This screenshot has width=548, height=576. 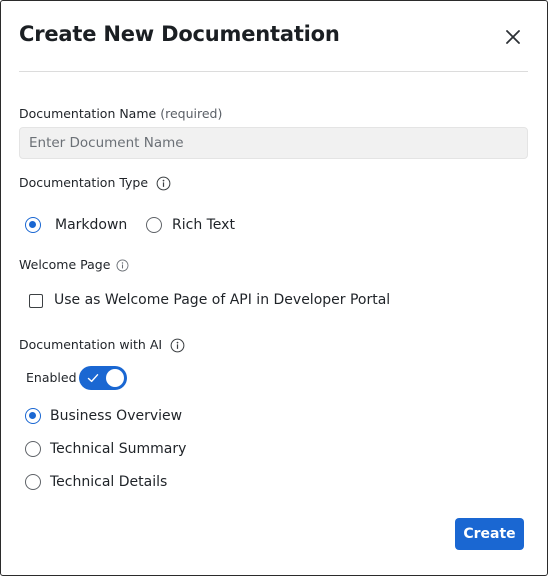 I want to click on documentation-type-label-text: Documentation Type, so click(x=84, y=182).